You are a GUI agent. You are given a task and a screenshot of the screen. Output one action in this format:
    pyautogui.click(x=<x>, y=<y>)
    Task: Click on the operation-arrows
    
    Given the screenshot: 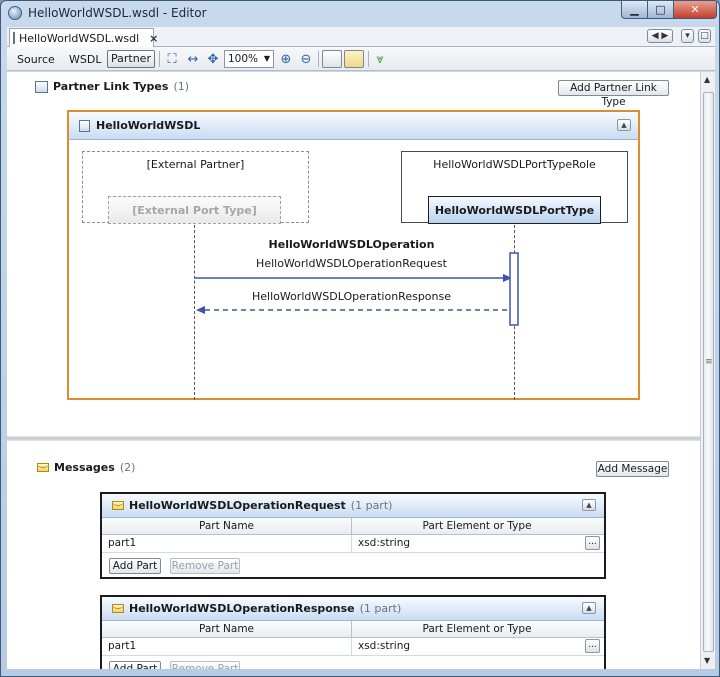 What is the action you would take?
    pyautogui.click(x=356, y=289)
    